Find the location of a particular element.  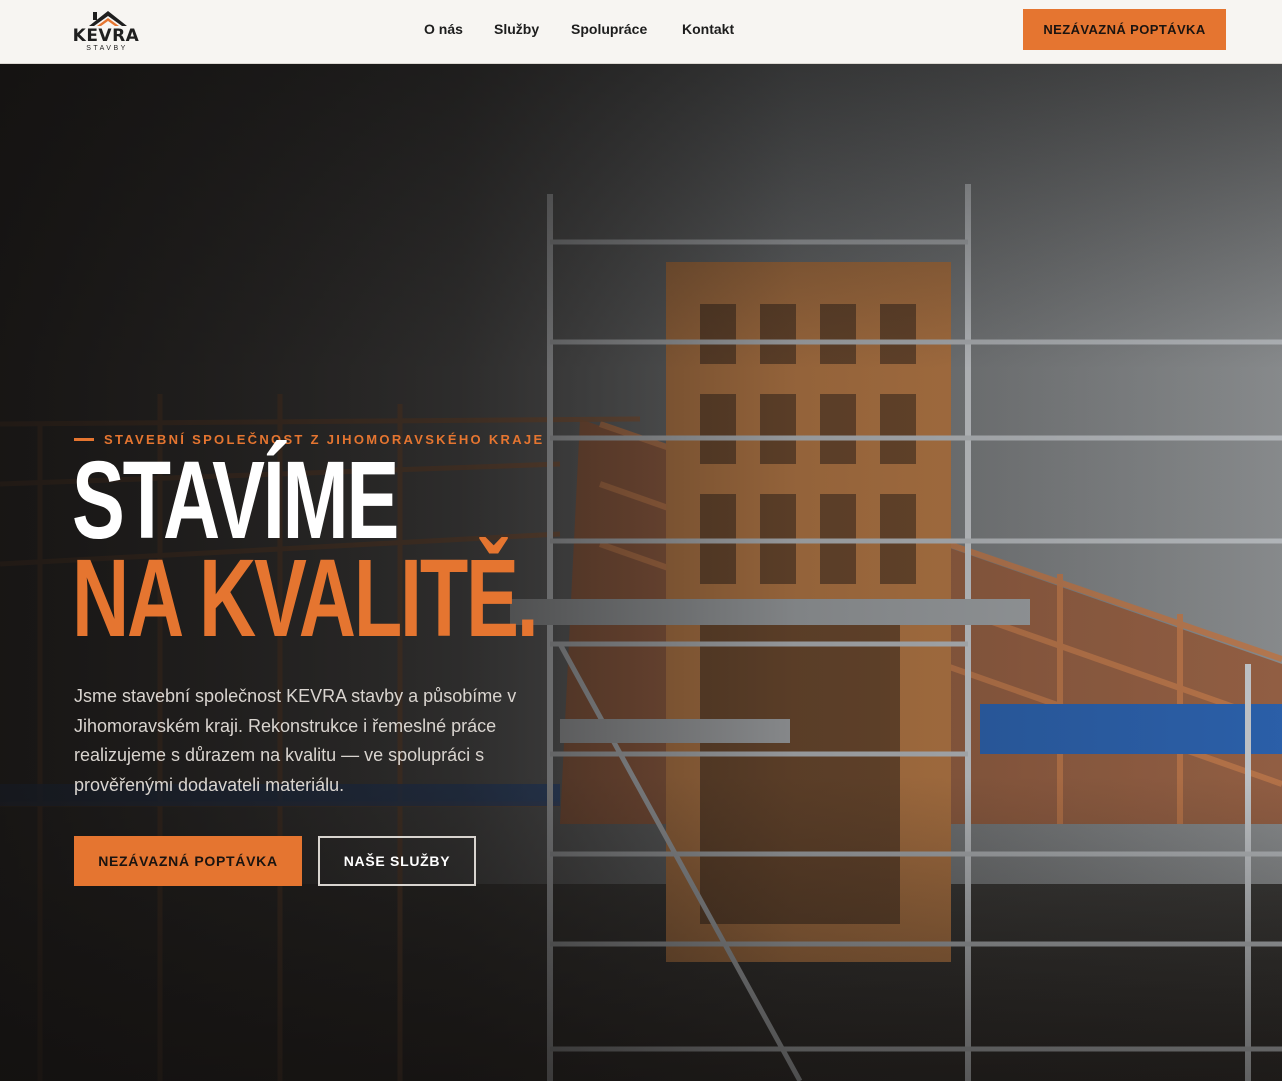

nav-item-o-nas: O nás is located at coordinates (443, 29).